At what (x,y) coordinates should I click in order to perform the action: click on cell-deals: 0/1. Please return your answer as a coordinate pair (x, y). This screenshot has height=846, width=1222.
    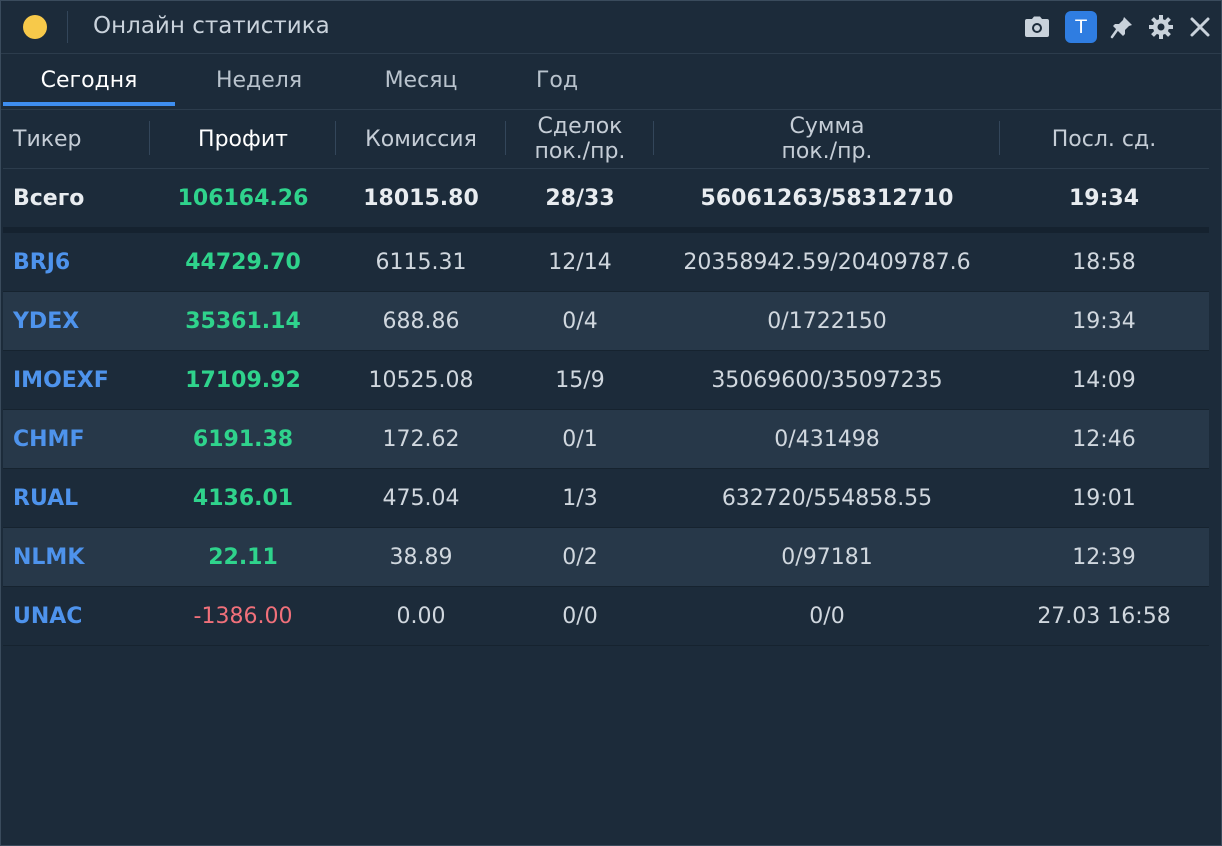
    Looking at the image, I should click on (580, 439).